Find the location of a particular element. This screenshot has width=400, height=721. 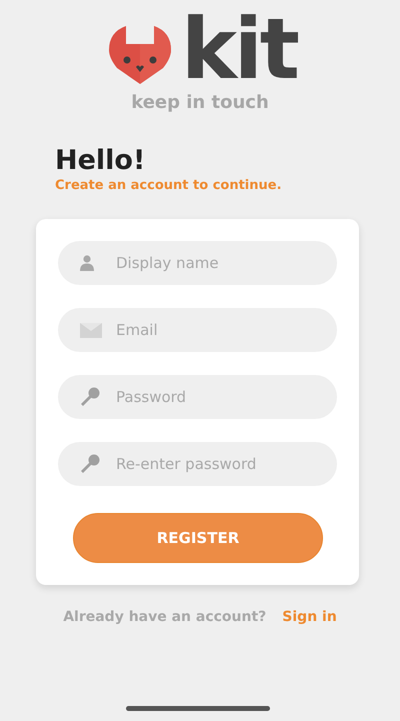

register-button: REGISTER is located at coordinates (198, 538).